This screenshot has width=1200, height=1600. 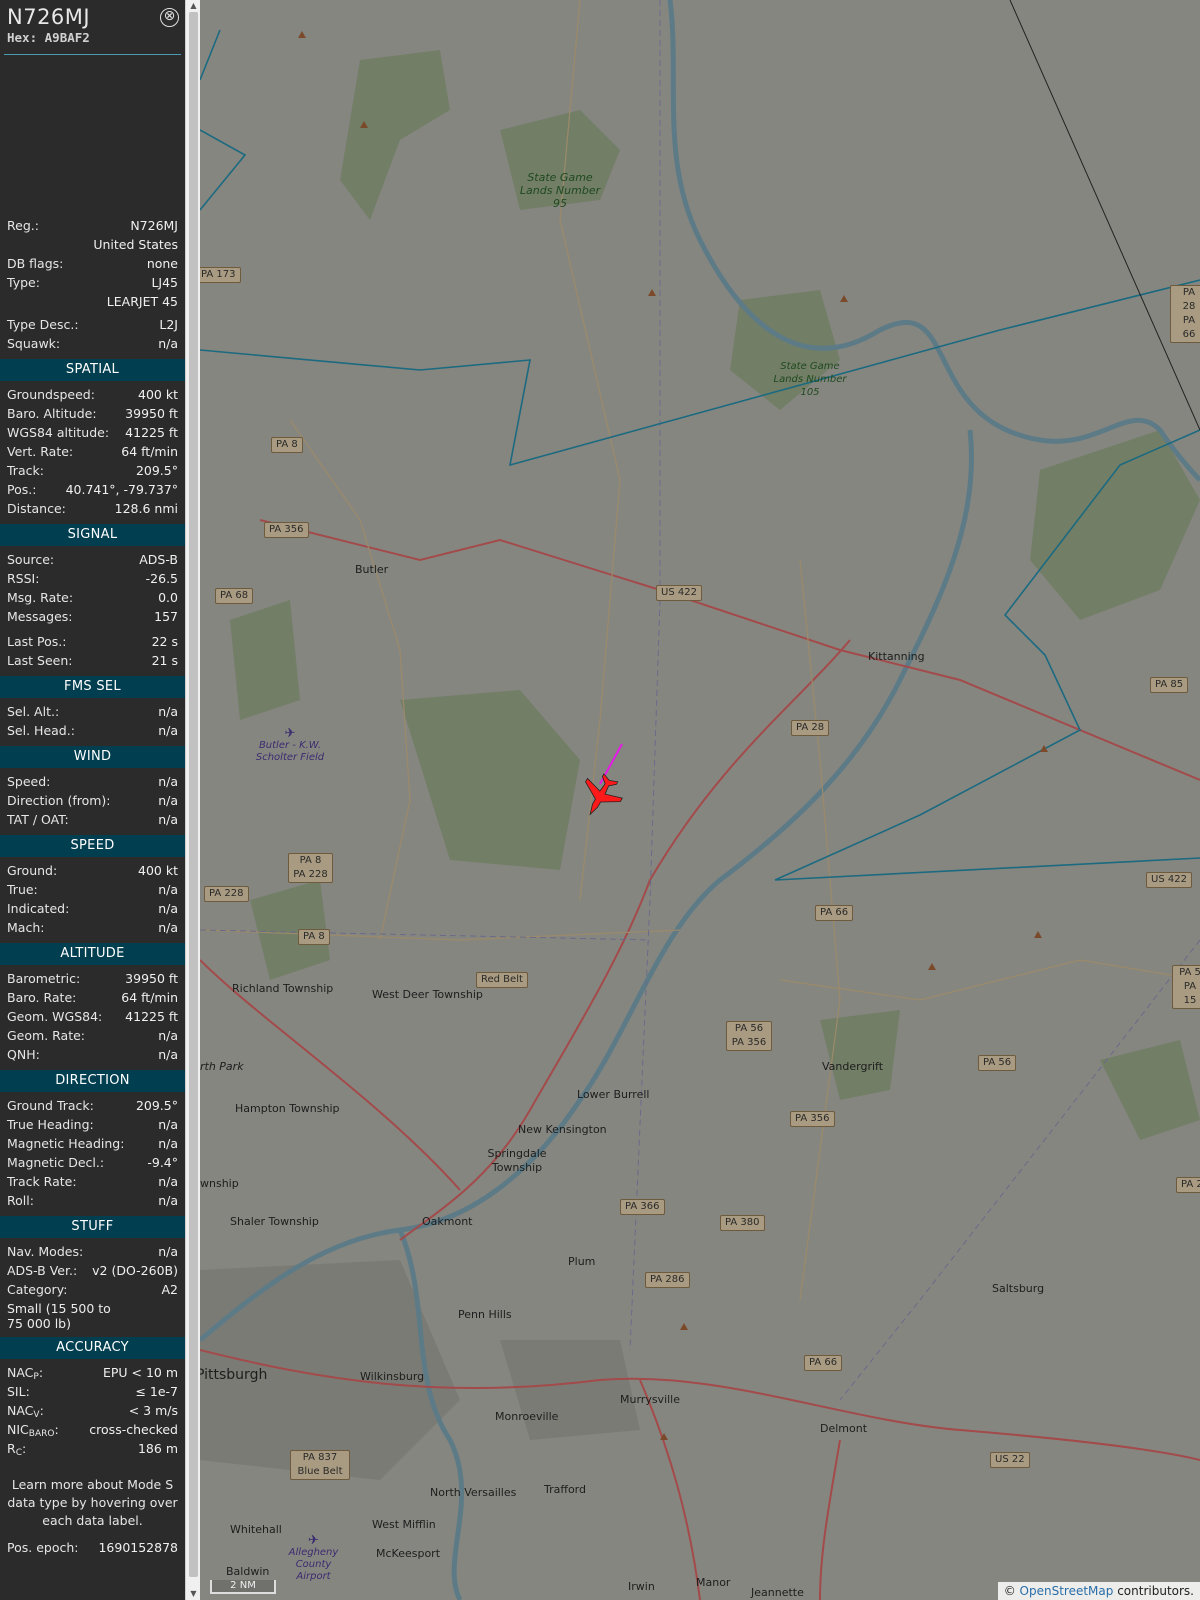 What do you see at coordinates (92, 282) in the screenshot?
I see `info-row-type: Type: LJ45` at bounding box center [92, 282].